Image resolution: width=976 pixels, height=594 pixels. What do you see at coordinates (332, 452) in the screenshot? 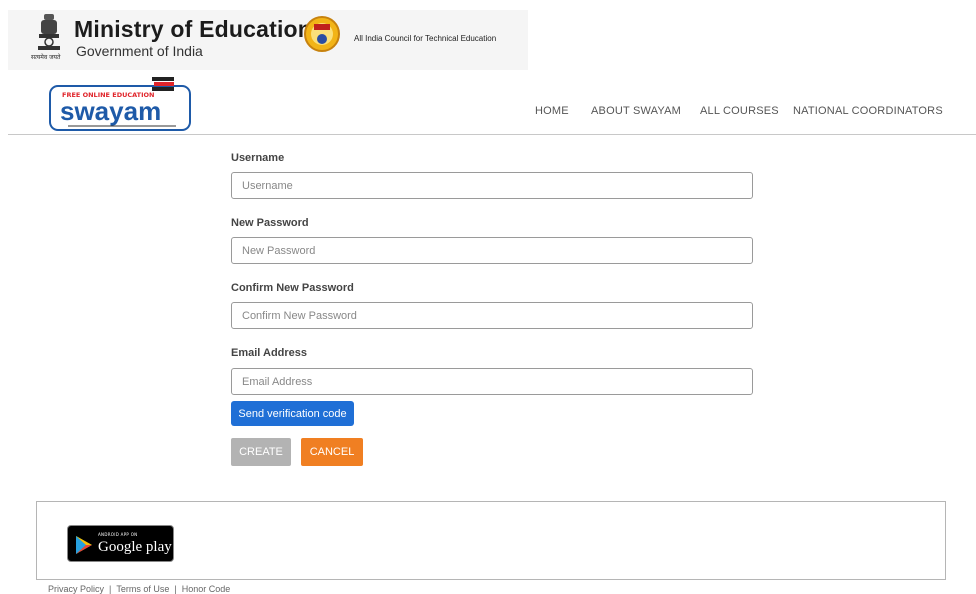
I see `cancel-button: CANCEL` at bounding box center [332, 452].